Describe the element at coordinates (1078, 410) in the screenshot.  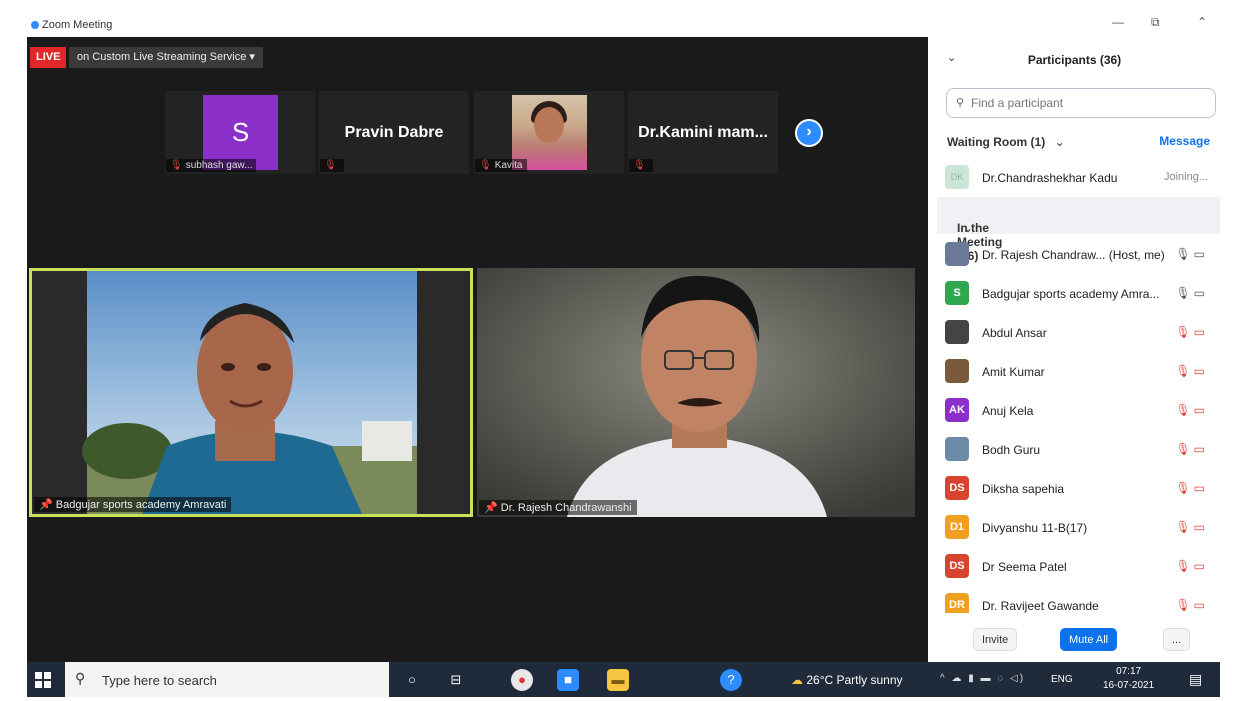
I see `participant-row: AK Anuj Kela 🎙▭` at that location.